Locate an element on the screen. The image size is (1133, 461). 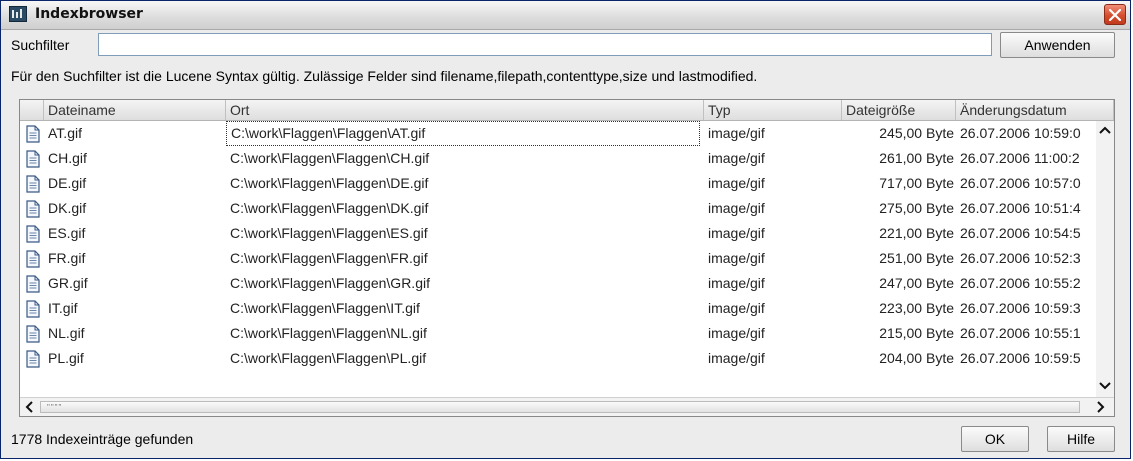
cell-modified: 26.07.2006 10:55:1 is located at coordinates (1020, 333).